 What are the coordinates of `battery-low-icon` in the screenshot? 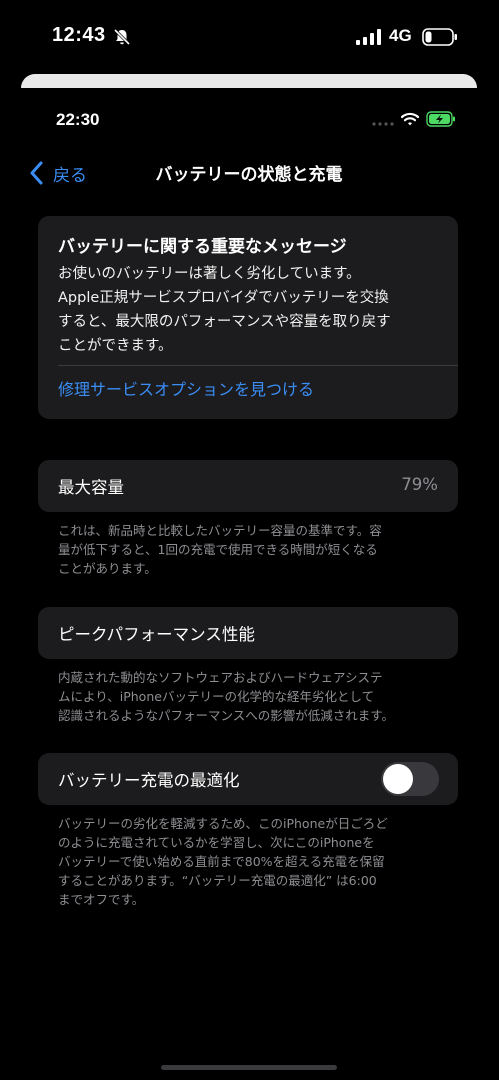 It's located at (439, 37).